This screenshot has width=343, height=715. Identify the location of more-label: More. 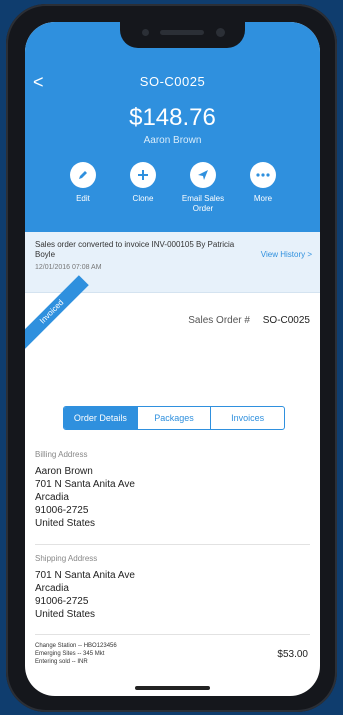
(263, 198).